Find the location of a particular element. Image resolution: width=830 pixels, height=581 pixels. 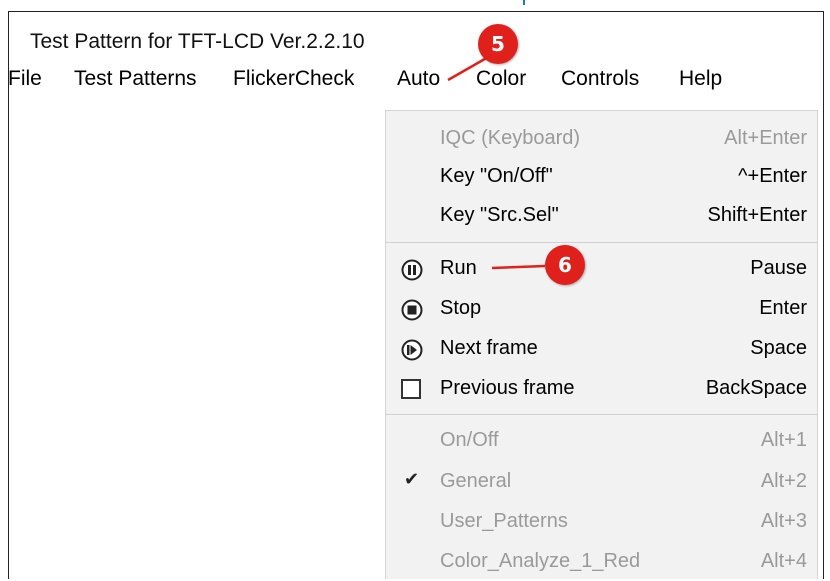

menu-item-label: Color_Analyze_1_Red is located at coordinates (540, 561).